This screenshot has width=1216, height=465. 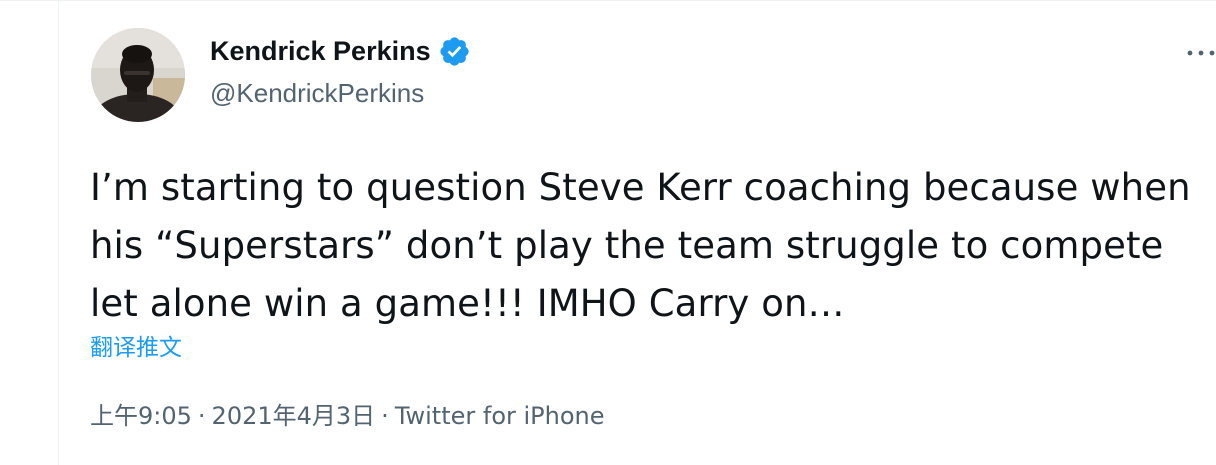 I want to click on tweet-date: 2021年4月3日, so click(x=294, y=416).